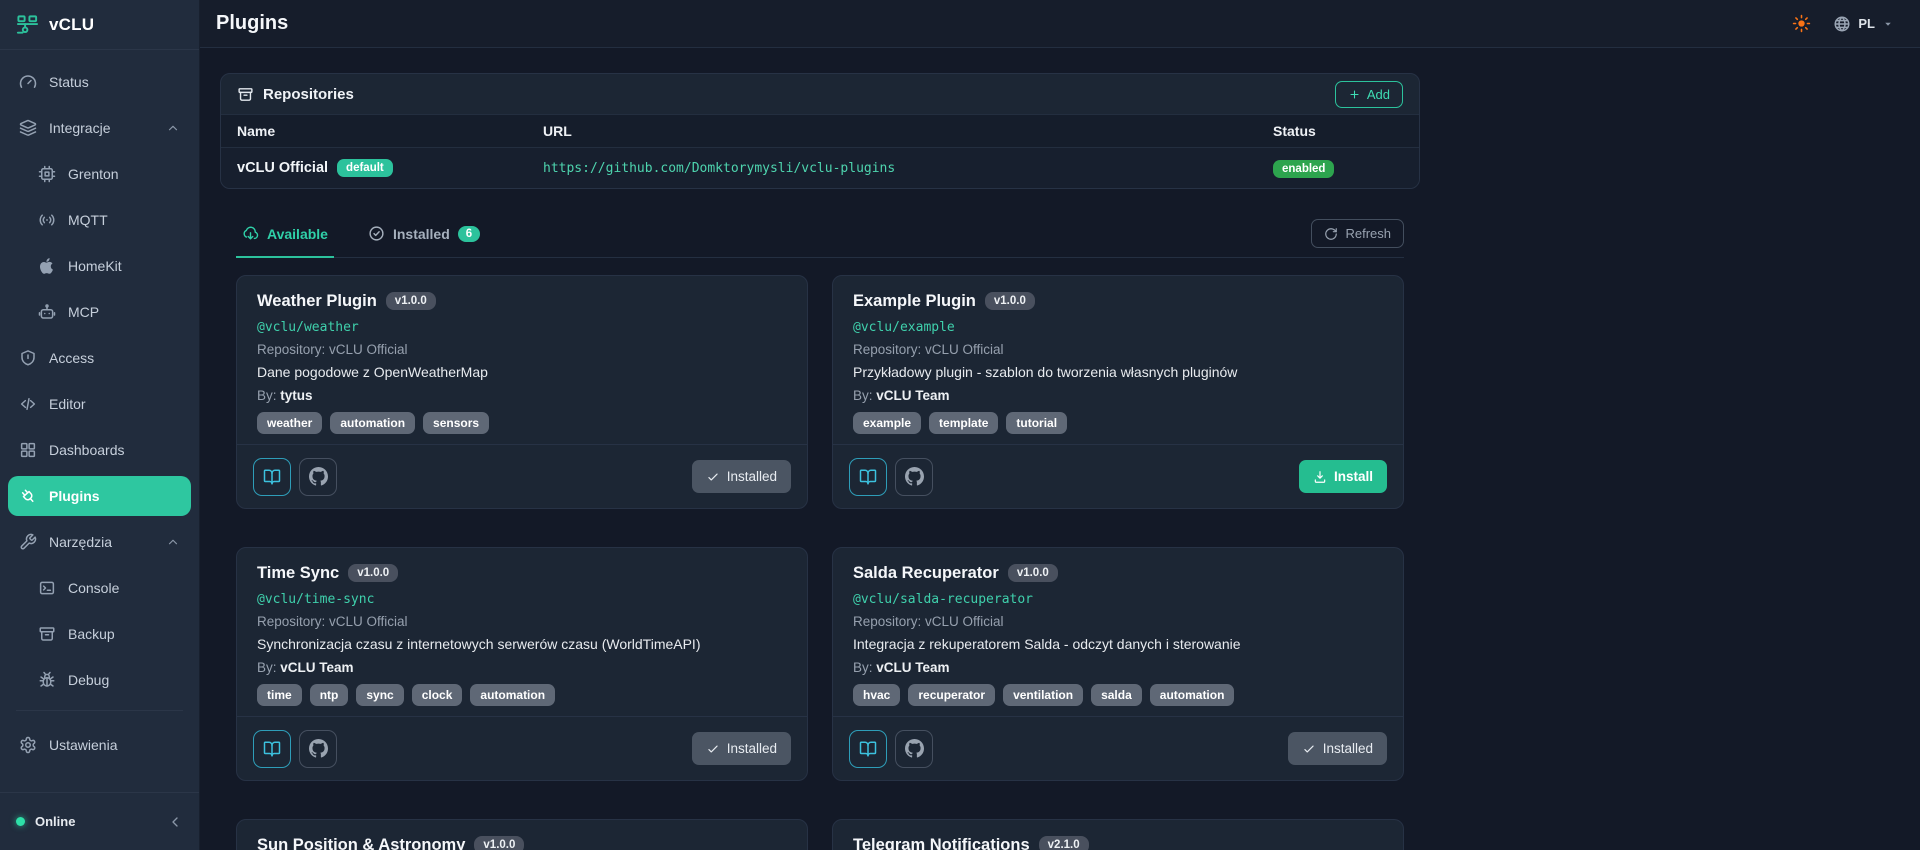 The image size is (1920, 850). Describe the element at coordinates (308, 327) in the screenshot. I see `plugin-package-name: @vclu/weather` at that location.